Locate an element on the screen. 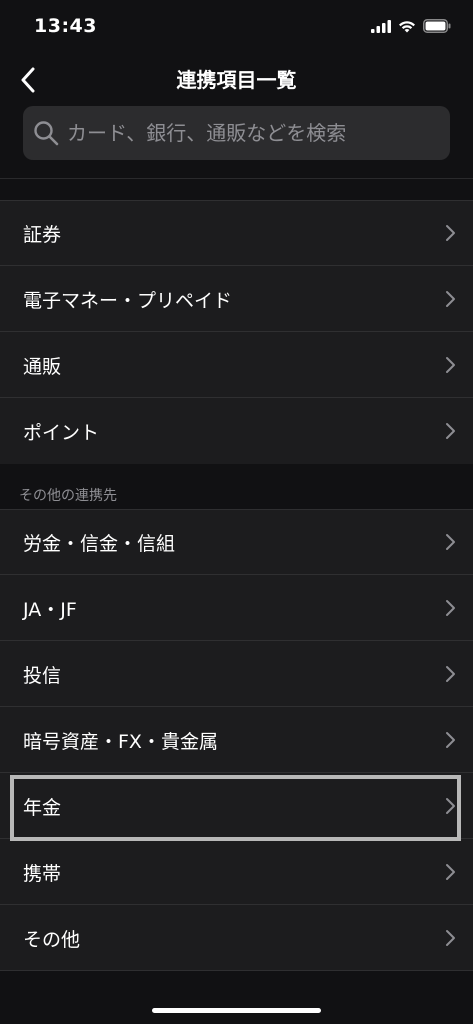 The image size is (473, 1024). status-icons is located at coordinates (411, 27).